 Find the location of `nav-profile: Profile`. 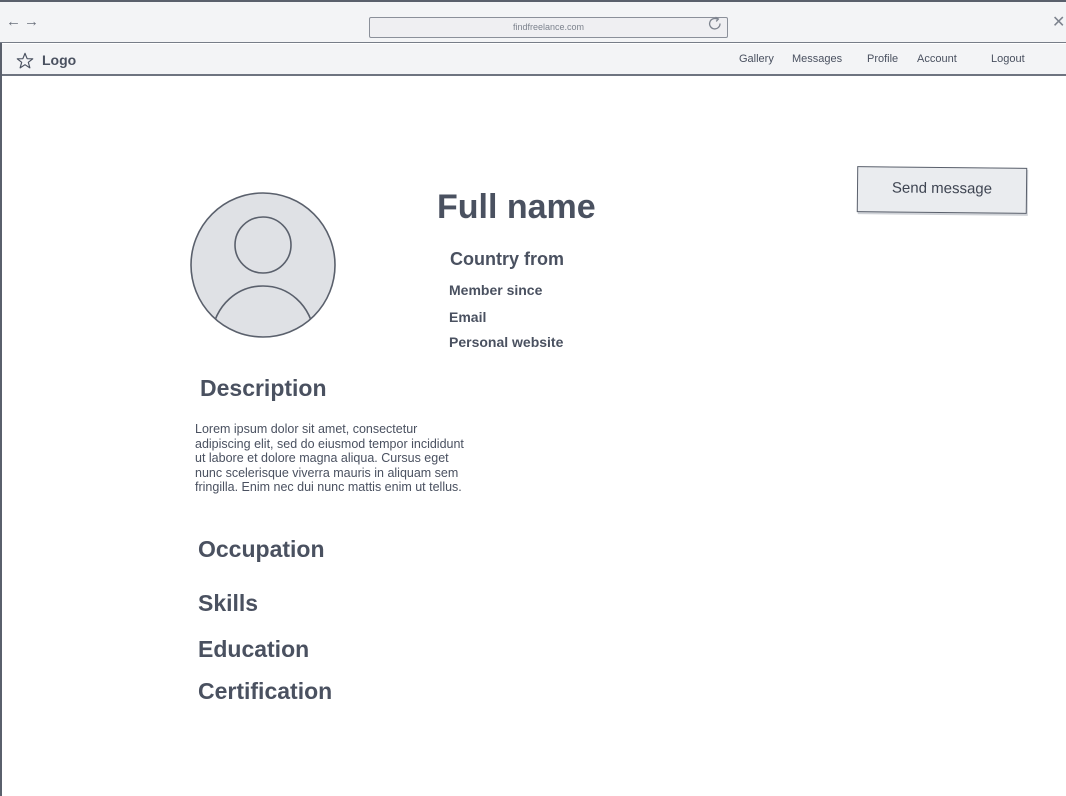

nav-profile: Profile is located at coordinates (882, 59).